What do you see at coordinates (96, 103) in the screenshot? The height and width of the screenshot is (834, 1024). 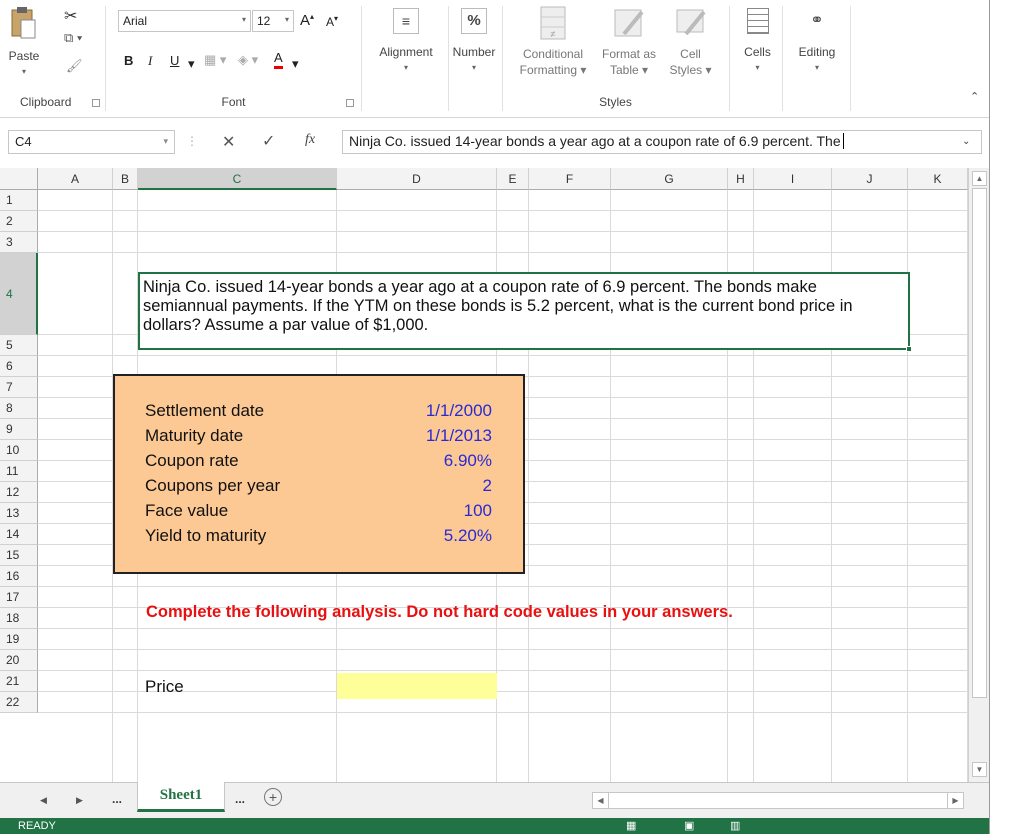 I see `clipboard-launcher` at bounding box center [96, 103].